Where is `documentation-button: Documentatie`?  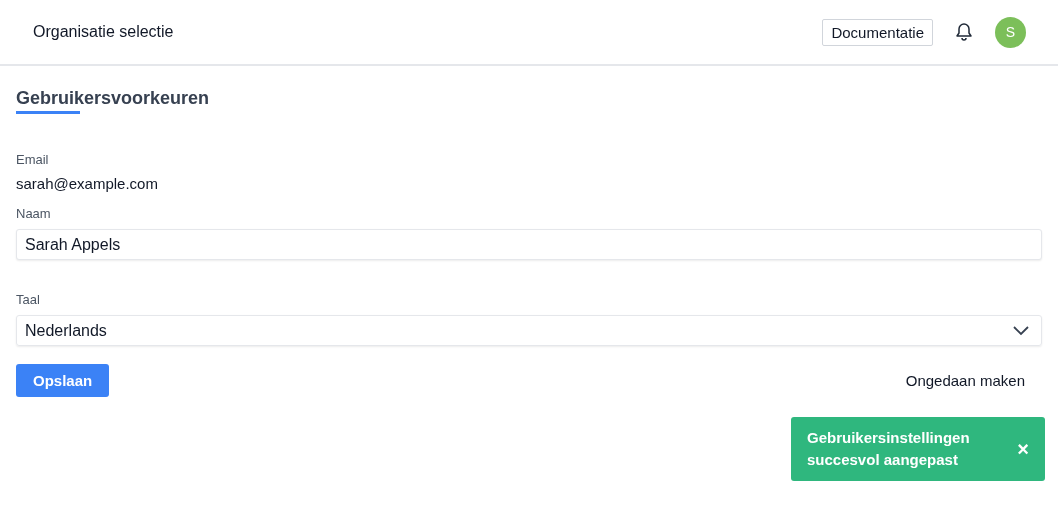 documentation-button: Documentatie is located at coordinates (877, 32).